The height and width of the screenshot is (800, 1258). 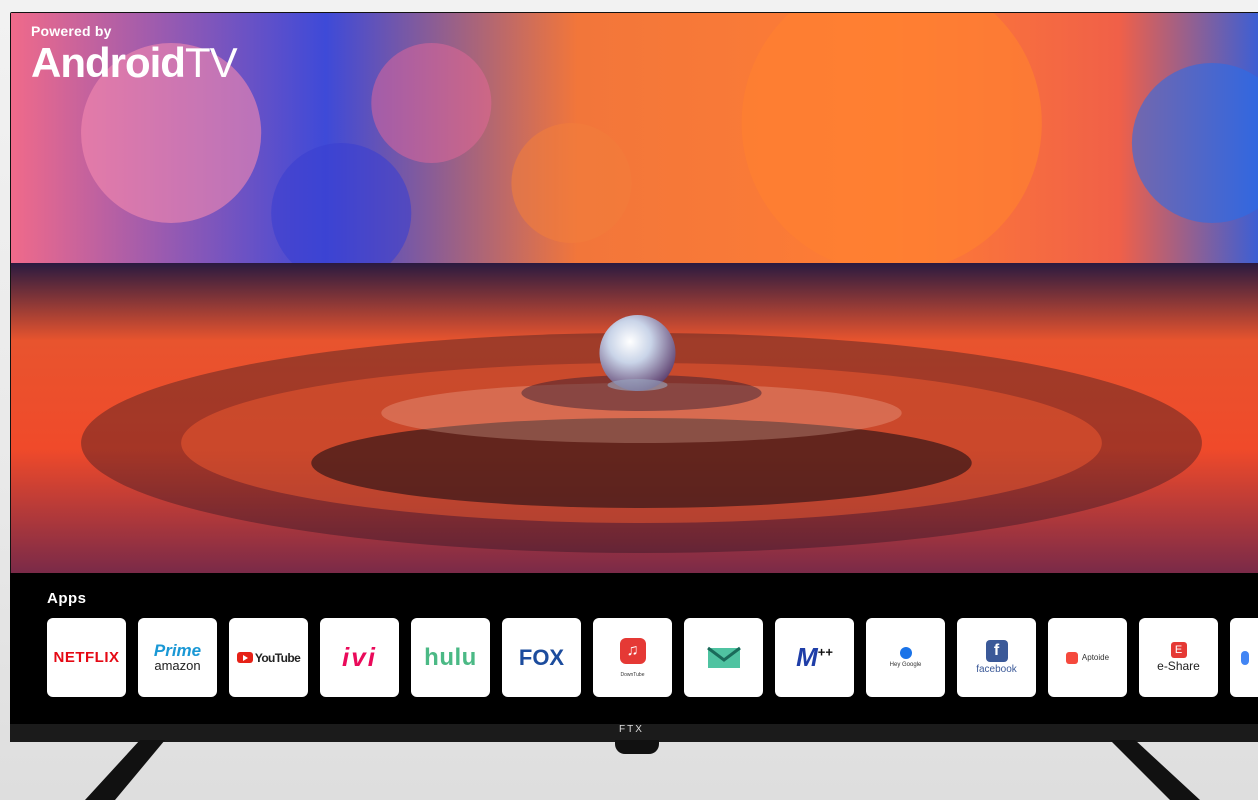 I want to click on app-tile-partial, so click(x=1244, y=657).